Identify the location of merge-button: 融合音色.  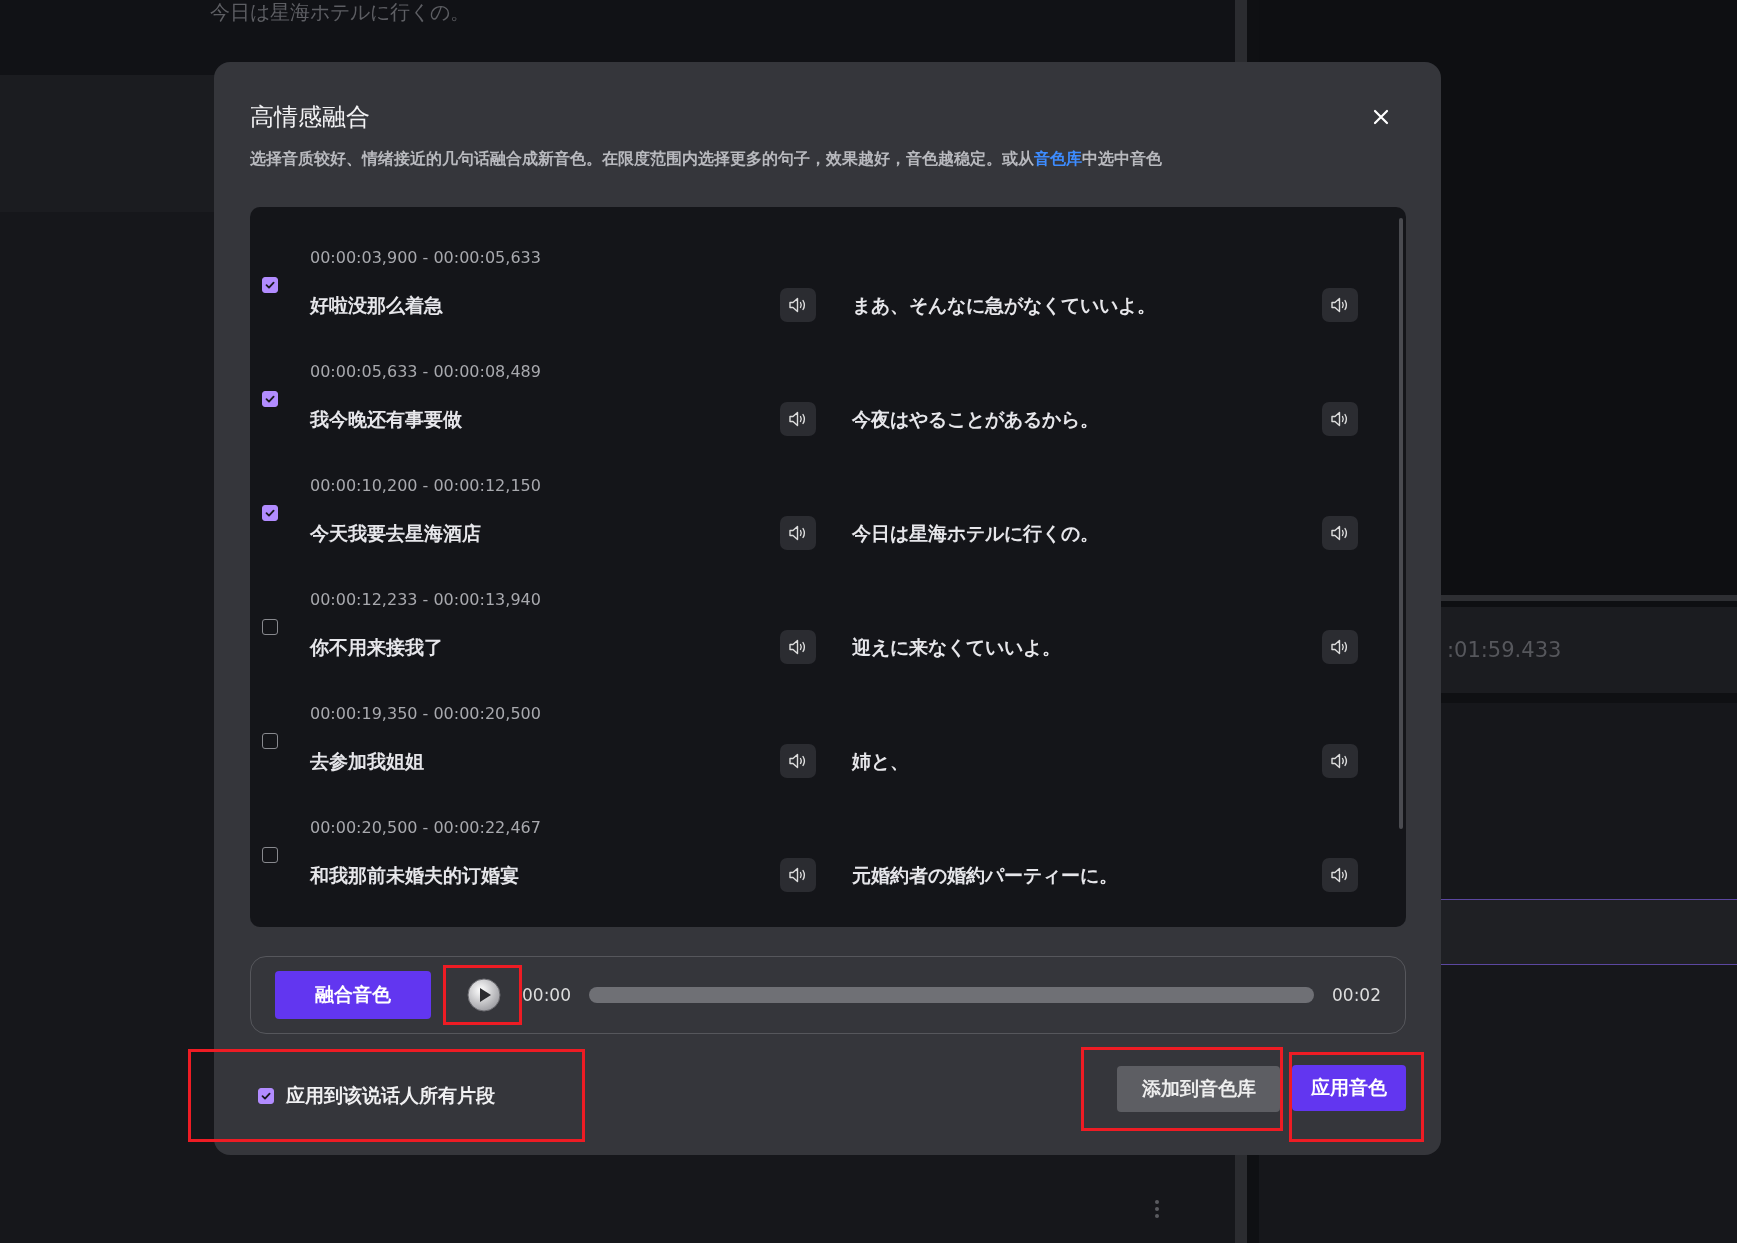
(353, 995).